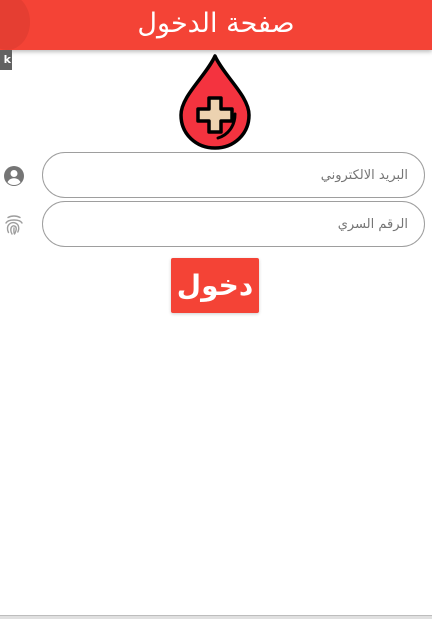 The width and height of the screenshot is (432, 619). What do you see at coordinates (14, 176) in the screenshot?
I see `account-circle-icon` at bounding box center [14, 176].